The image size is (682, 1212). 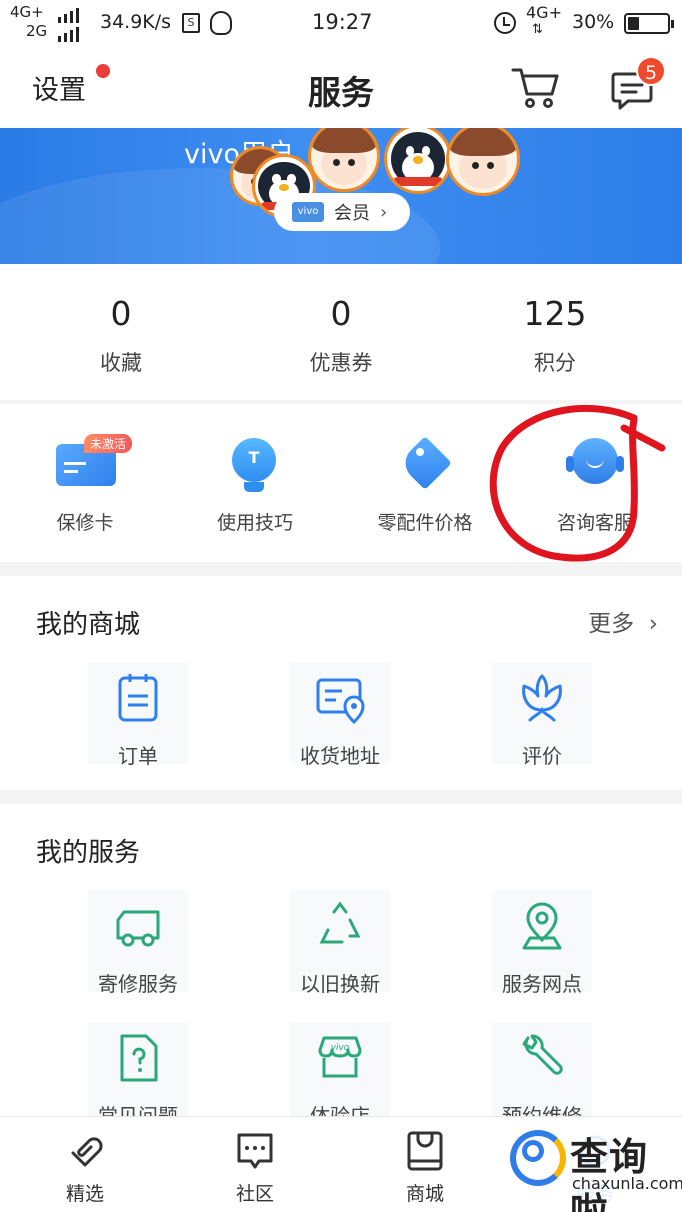 What do you see at coordinates (352, 213) in the screenshot?
I see `member-label: 会员` at bounding box center [352, 213].